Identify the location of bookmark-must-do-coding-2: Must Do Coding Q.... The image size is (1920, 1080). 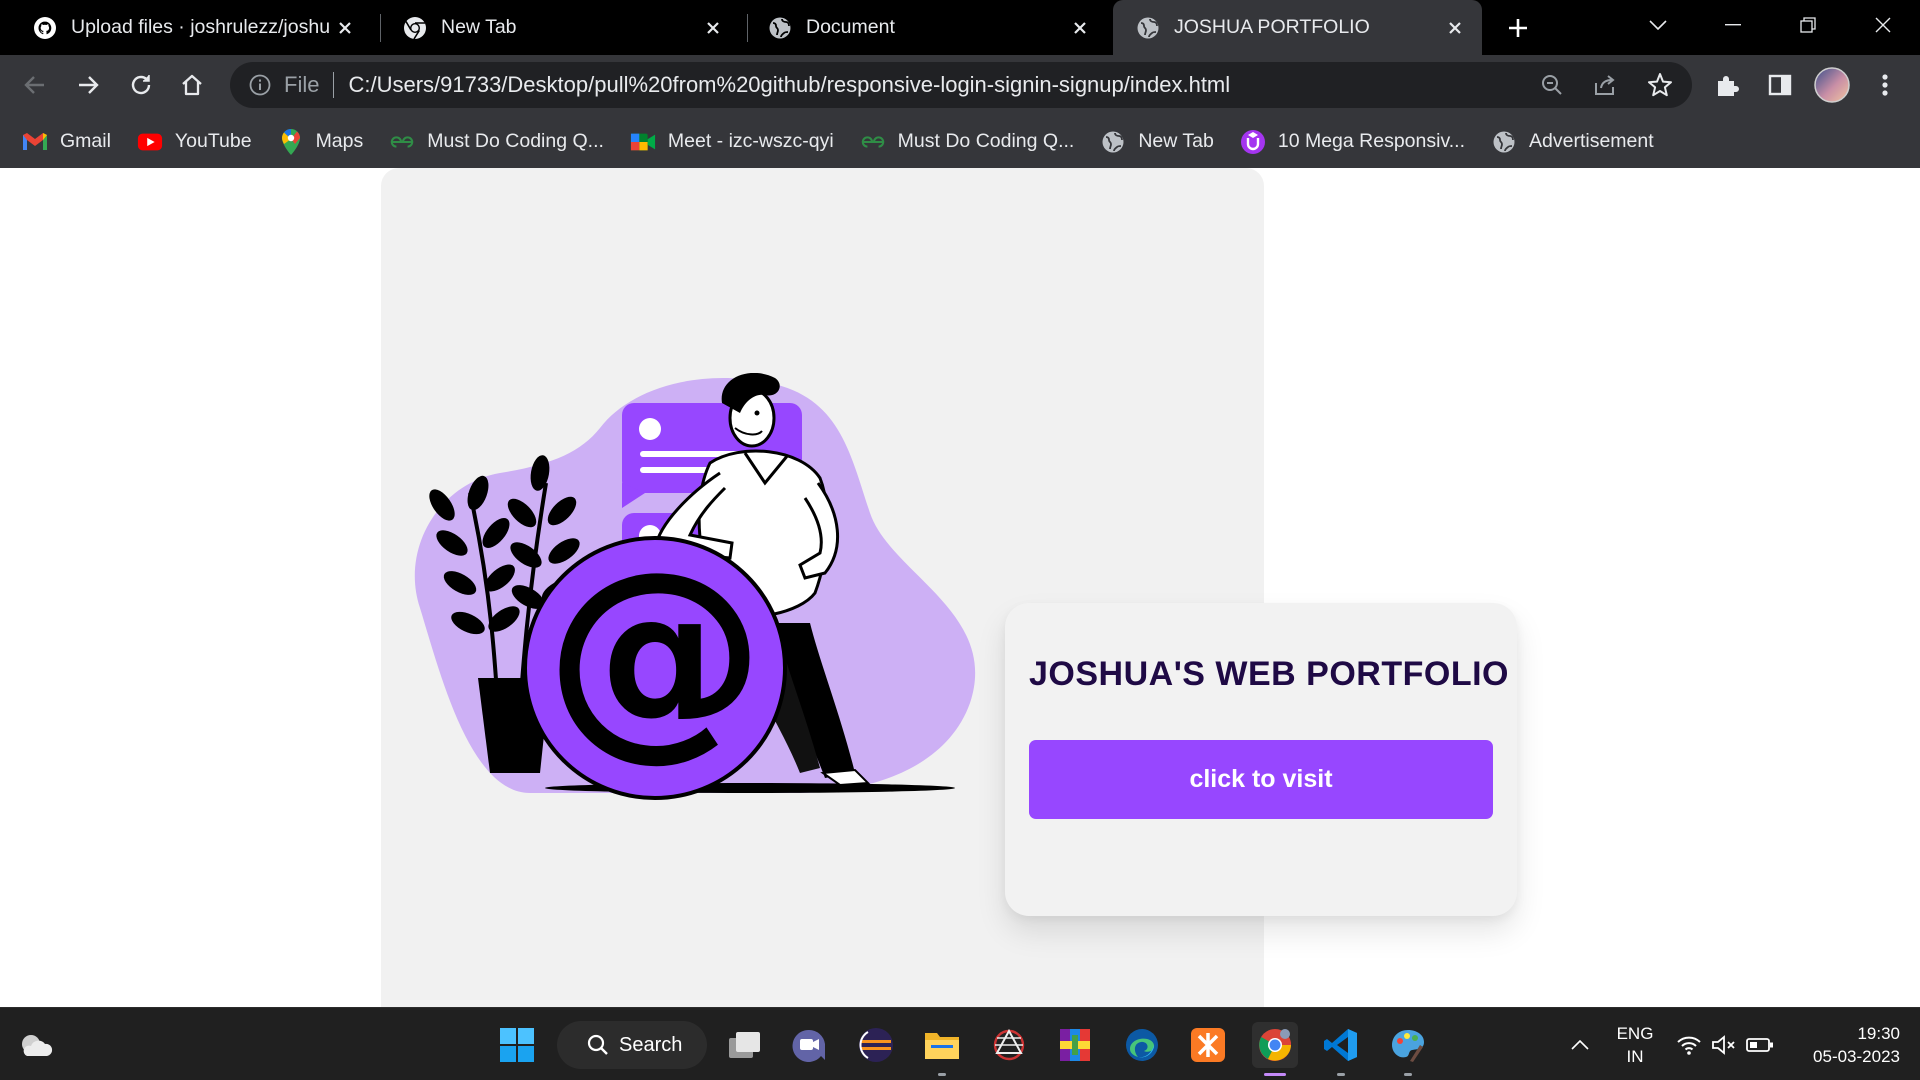
(967, 142).